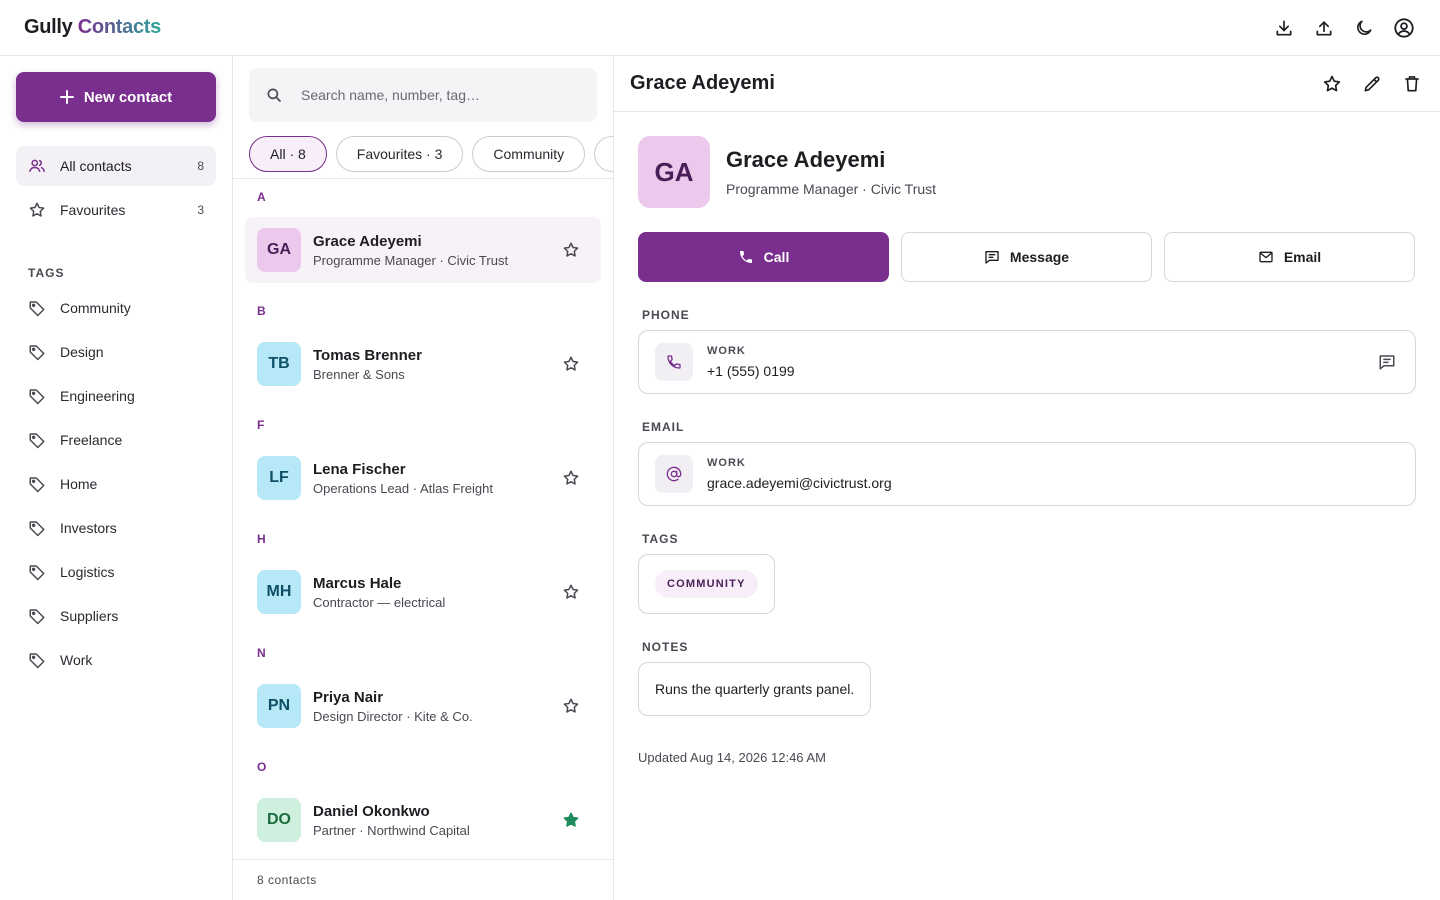  I want to click on edit-pencil-icon, so click(1372, 84).